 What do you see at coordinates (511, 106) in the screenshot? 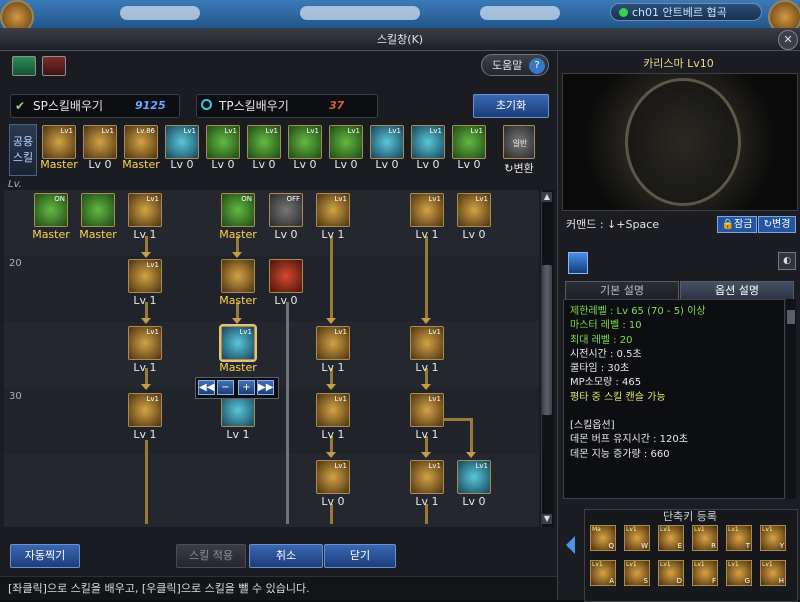
I see `reset-button: 초기화` at bounding box center [511, 106].